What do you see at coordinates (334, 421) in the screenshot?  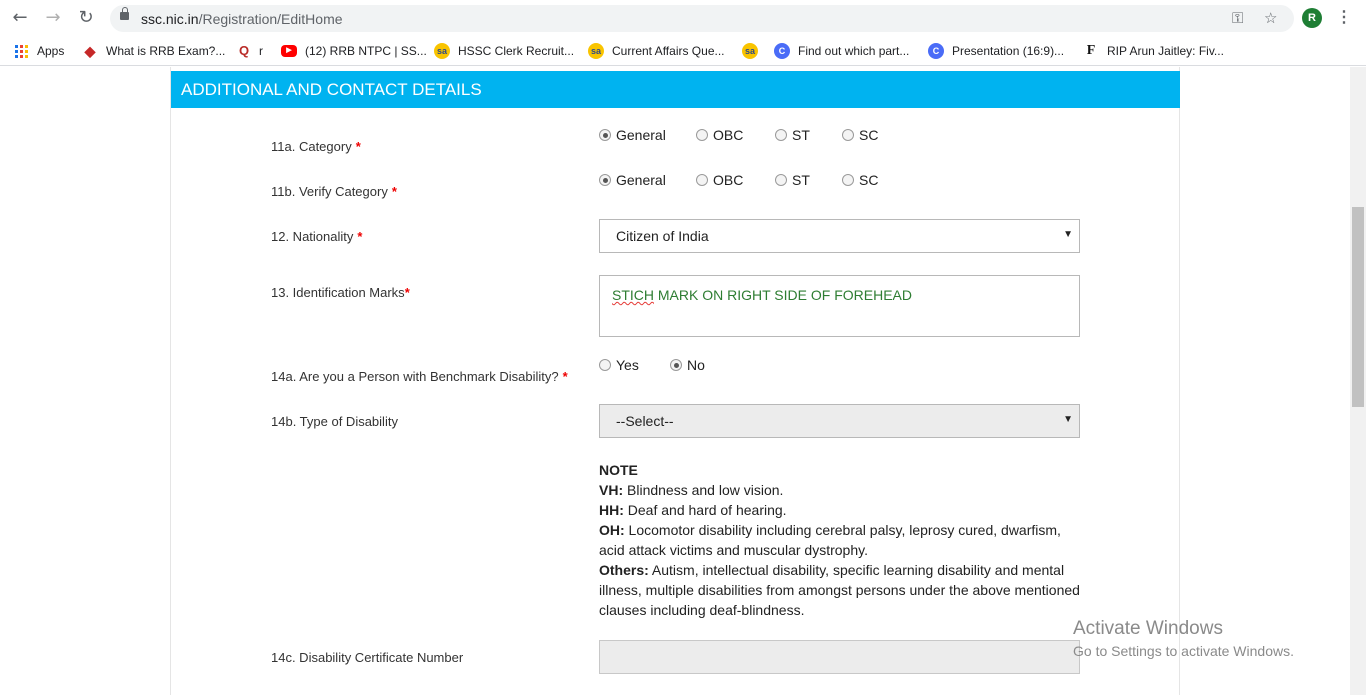 I see `disability-type-label: 14b. Type of Disability` at bounding box center [334, 421].